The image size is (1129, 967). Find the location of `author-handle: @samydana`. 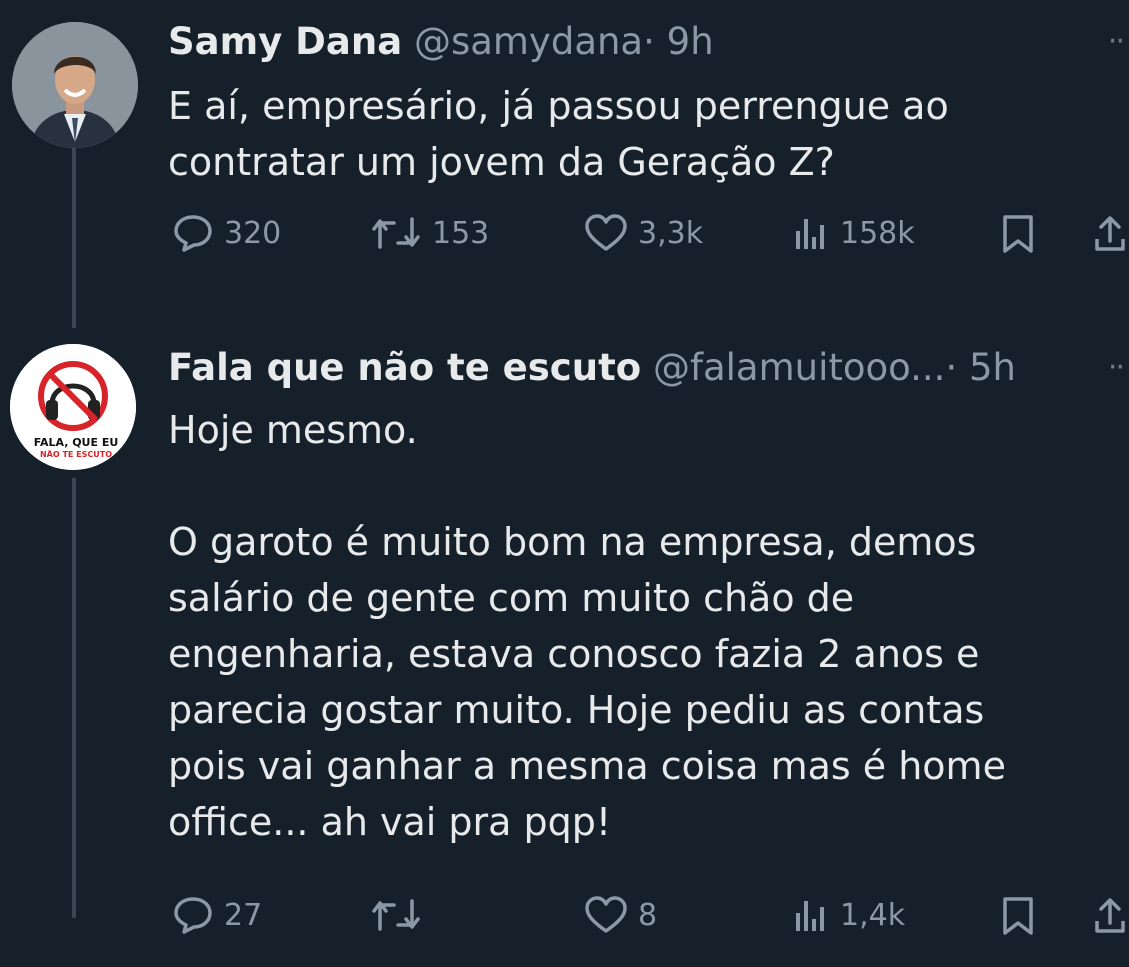

author-handle: @samydana is located at coordinates (528, 41).